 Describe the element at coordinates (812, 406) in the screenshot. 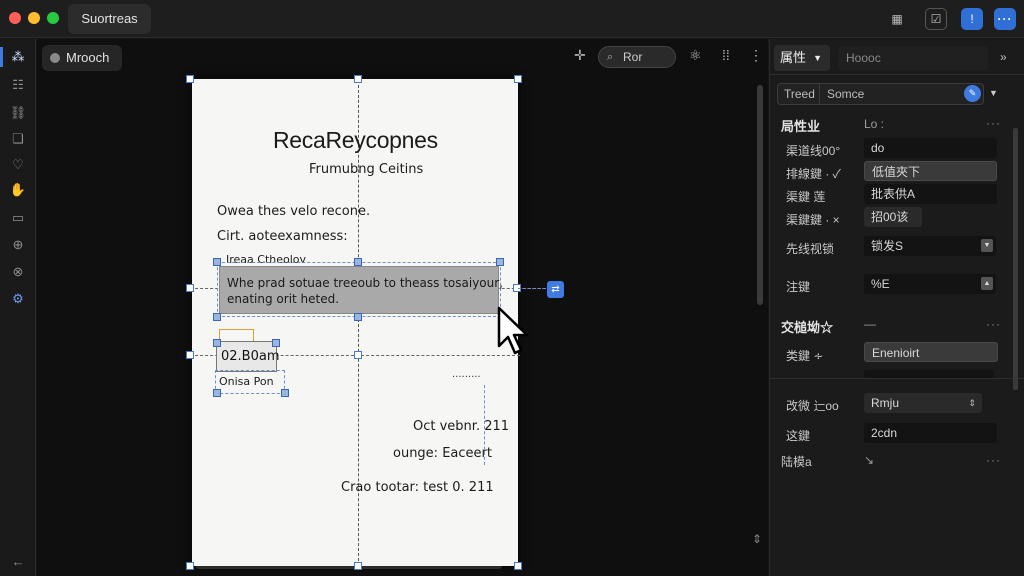

I see `property-label: 改微 辷oo` at that location.